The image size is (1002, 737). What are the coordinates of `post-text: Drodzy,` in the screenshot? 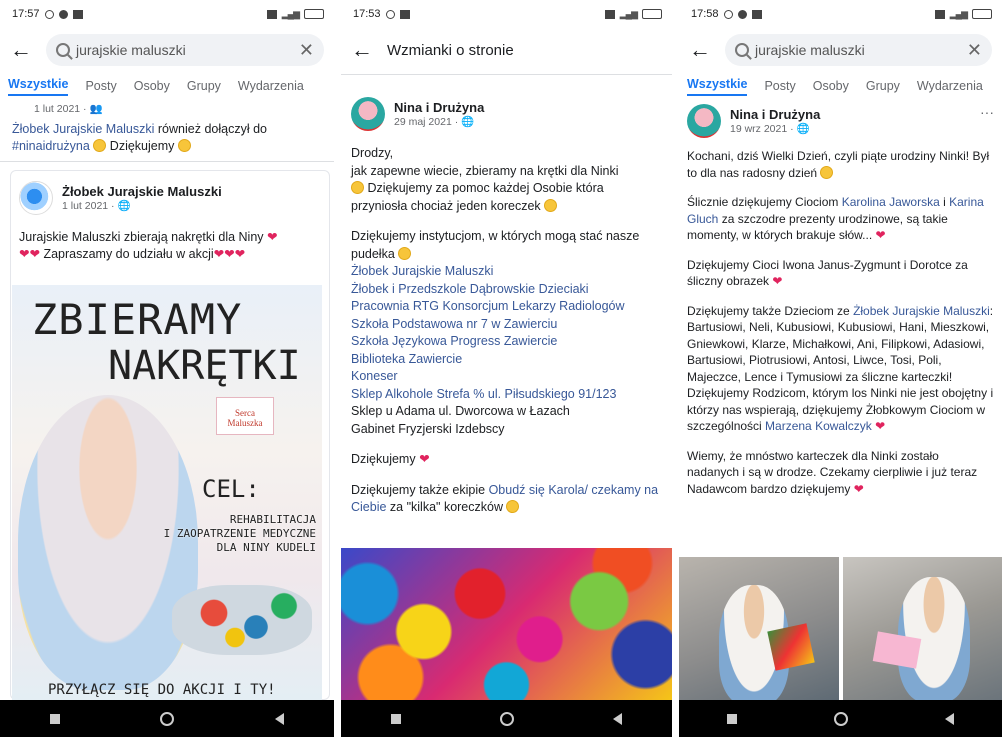 It's located at (372, 153).